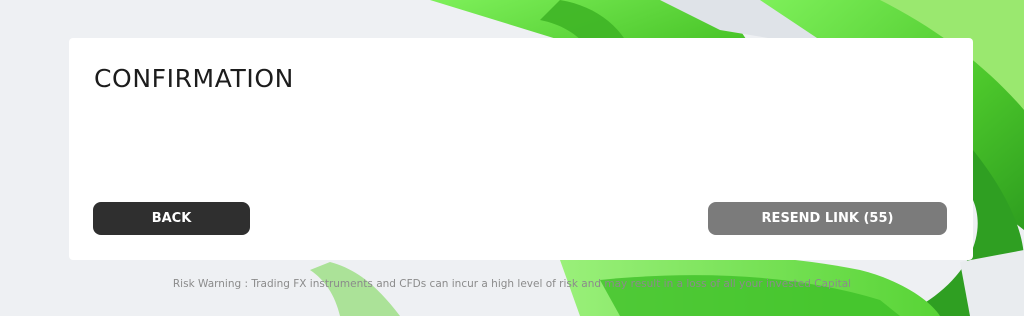 This screenshot has width=1024, height=316. I want to click on dialog-title: CONFIRMATION, so click(194, 78).